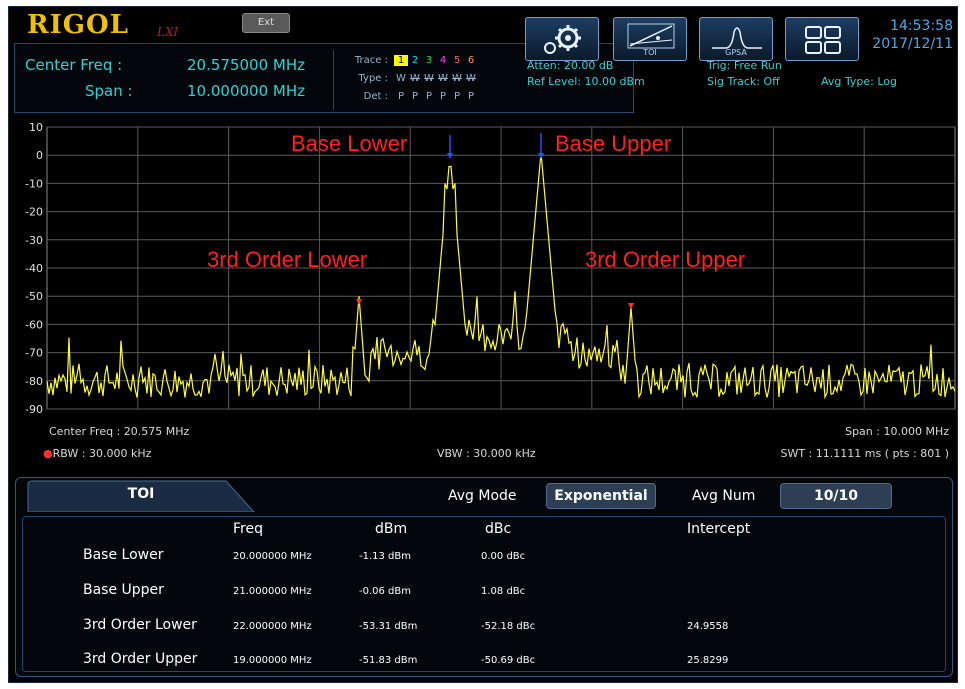 The height and width of the screenshot is (689, 965). What do you see at coordinates (457, 60) in the screenshot?
I see `trace-number: 5` at bounding box center [457, 60].